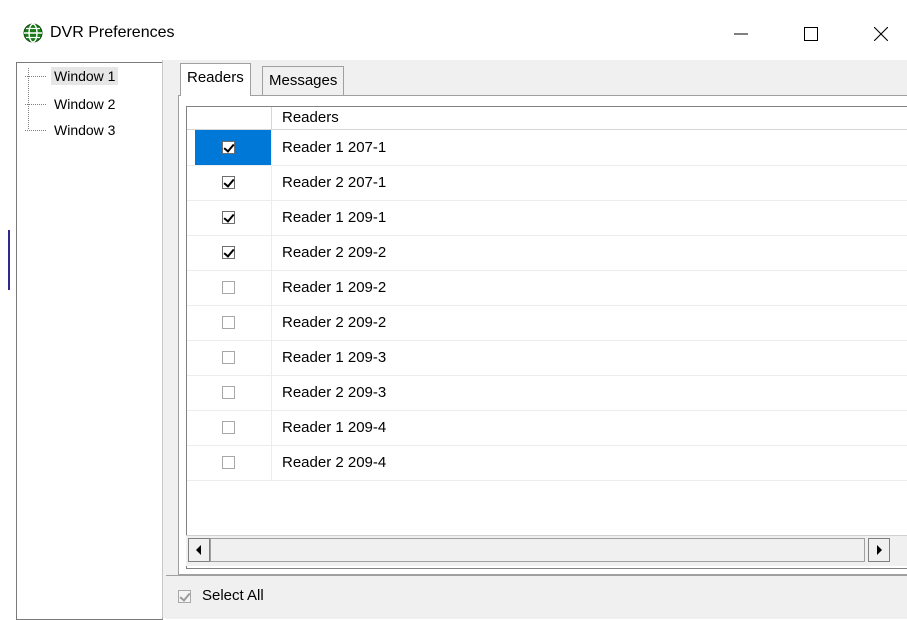  Describe the element at coordinates (215, 79) in the screenshot. I see `tab-readers: Readers` at that location.